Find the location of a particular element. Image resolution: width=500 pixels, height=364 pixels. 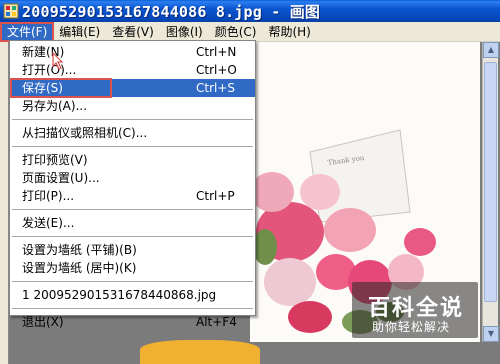

menu-item-wallpaper-center: 设置为墙纸 (居中)(K) is located at coordinates (132, 268).